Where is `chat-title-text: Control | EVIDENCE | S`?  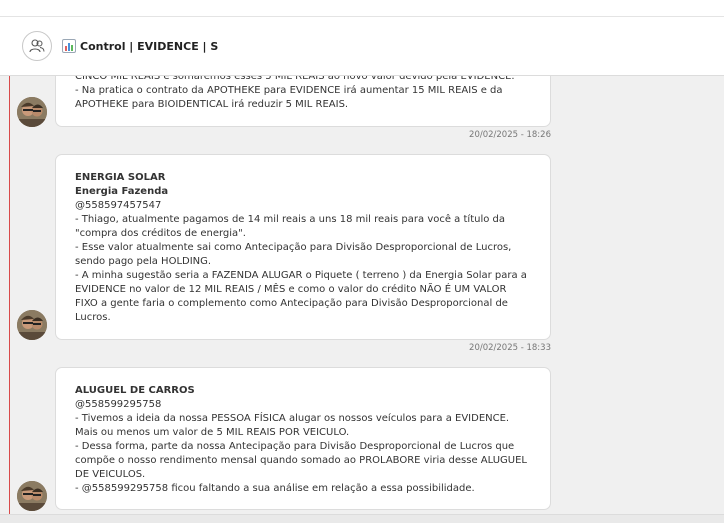
chat-title-text: Control | EVIDENCE | S is located at coordinates (149, 46).